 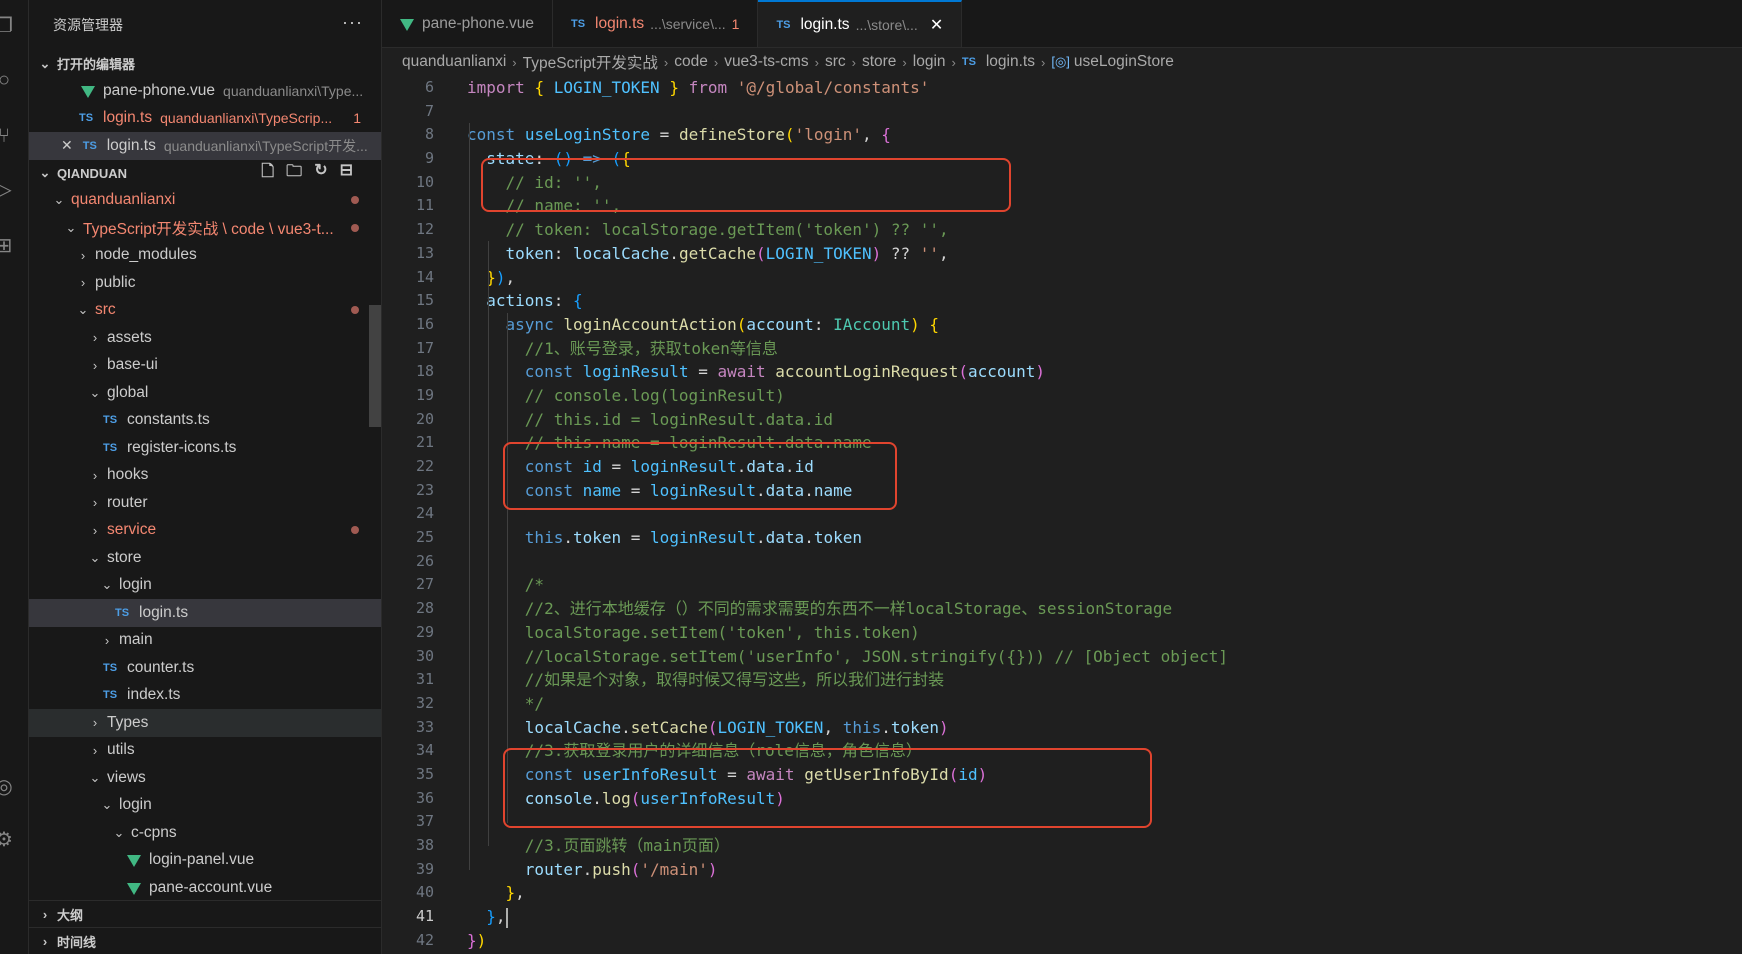 I want to click on settings-gear-icon: ⚙, so click(x=8, y=840).